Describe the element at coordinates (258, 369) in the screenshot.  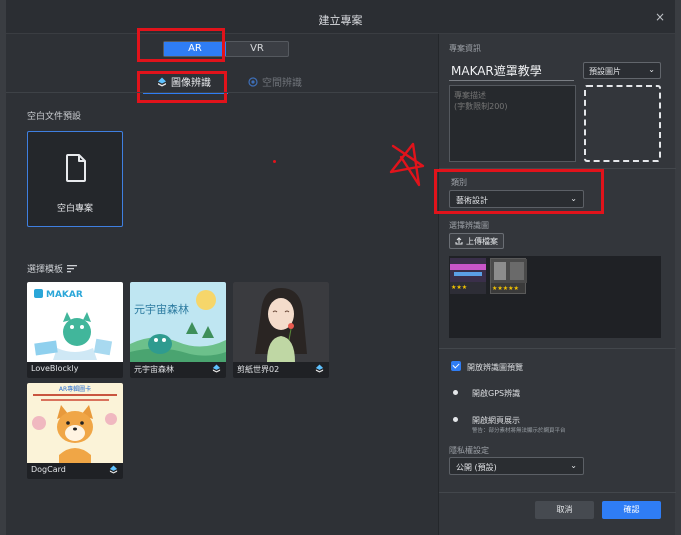
I see `template-name-papercut-world: 剪紙世界02` at that location.